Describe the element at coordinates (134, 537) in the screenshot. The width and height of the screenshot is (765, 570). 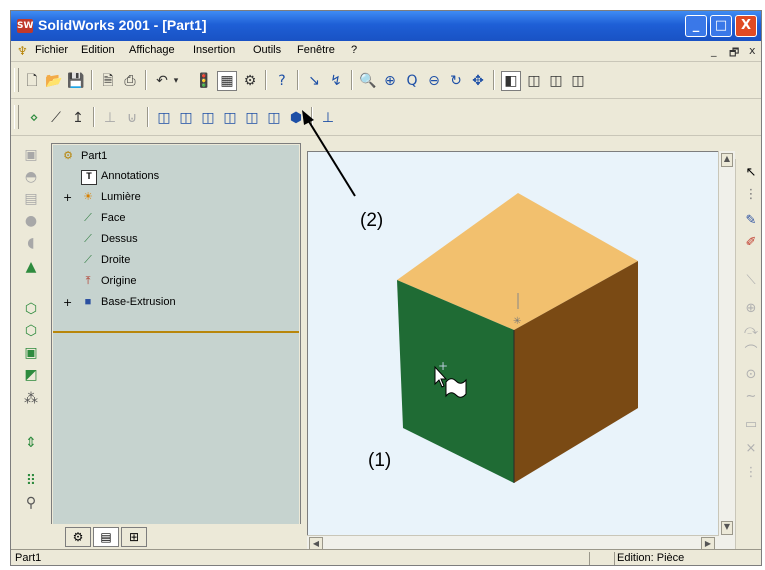
I see `configuration-manager-tab-icon: ⊞` at that location.